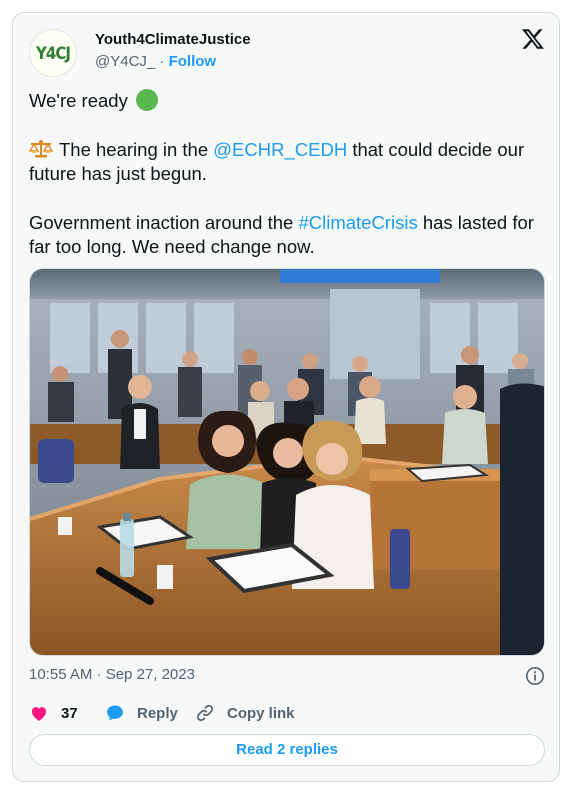 This screenshot has width=572, height=787. Describe the element at coordinates (357, 222) in the screenshot. I see `hashtag-link: #ClimateCrisis` at that location.